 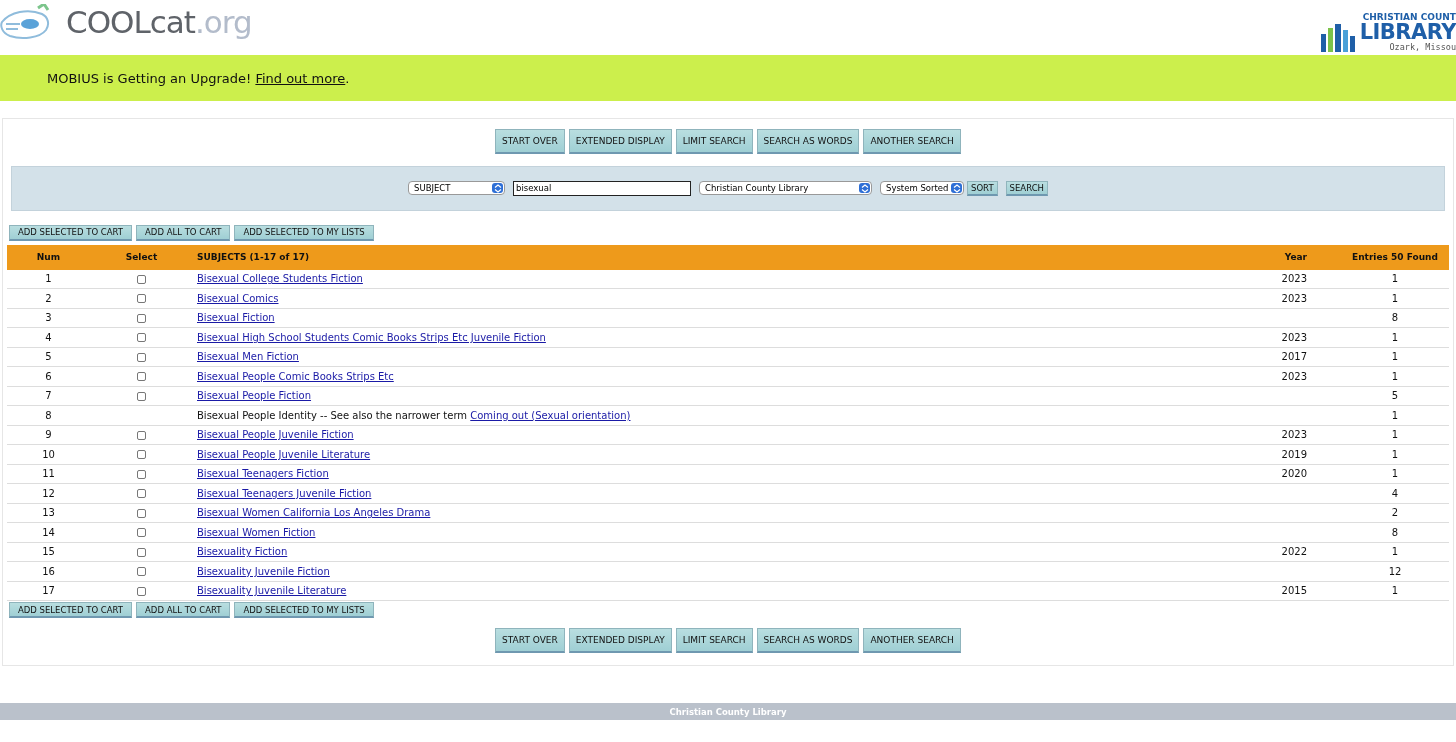 What do you see at coordinates (48, 513) in the screenshot?
I see `row-number: 13` at bounding box center [48, 513].